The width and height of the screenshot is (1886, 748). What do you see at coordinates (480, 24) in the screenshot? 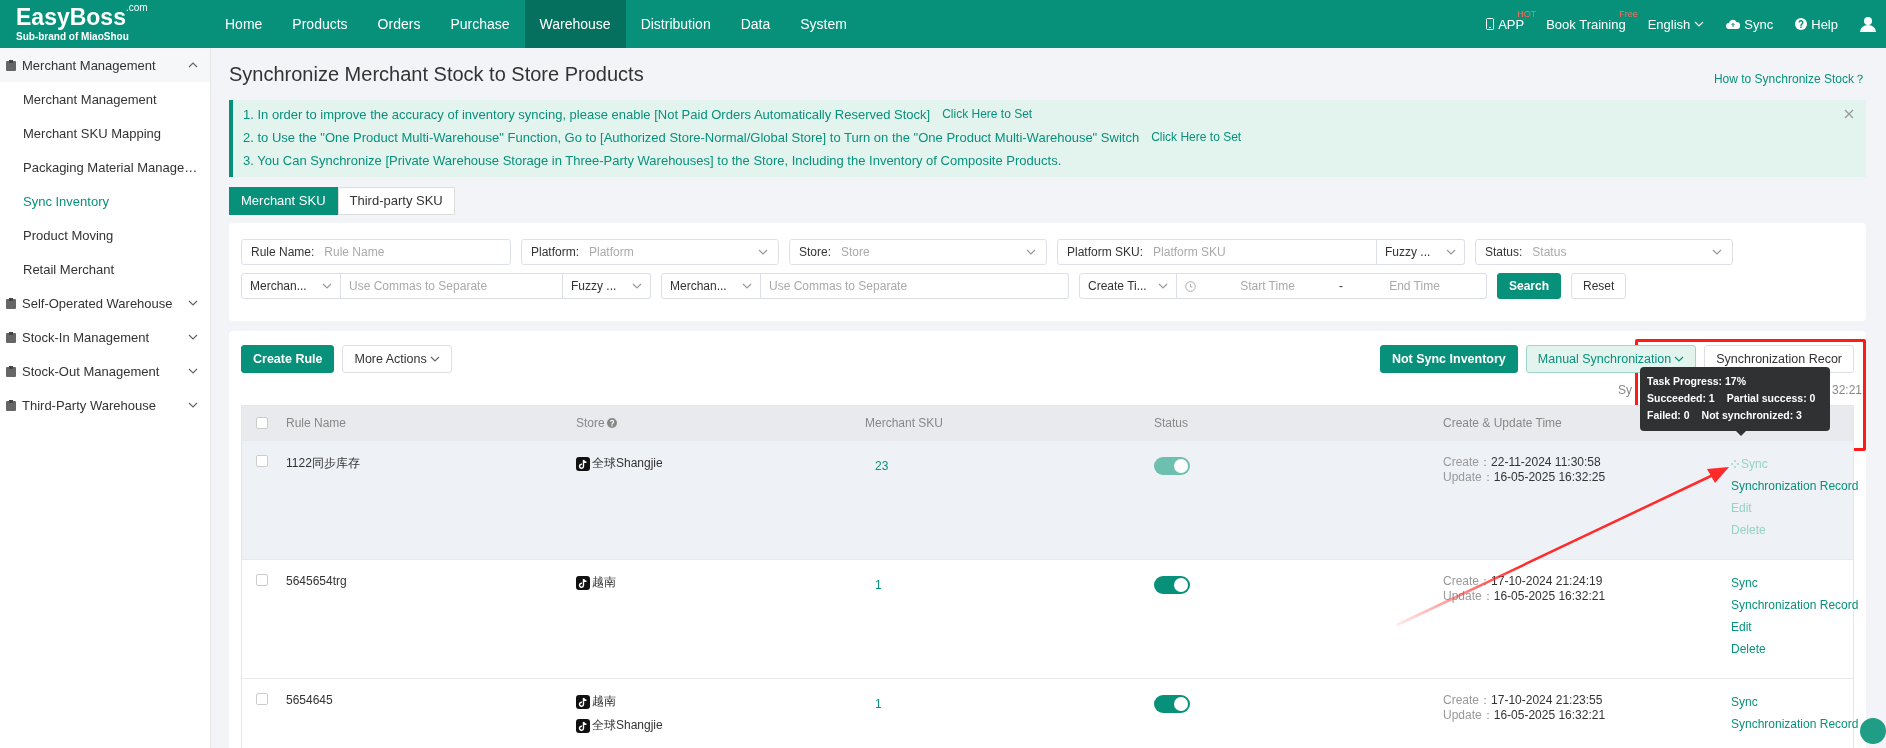
I see `nav-item: Purchase` at bounding box center [480, 24].